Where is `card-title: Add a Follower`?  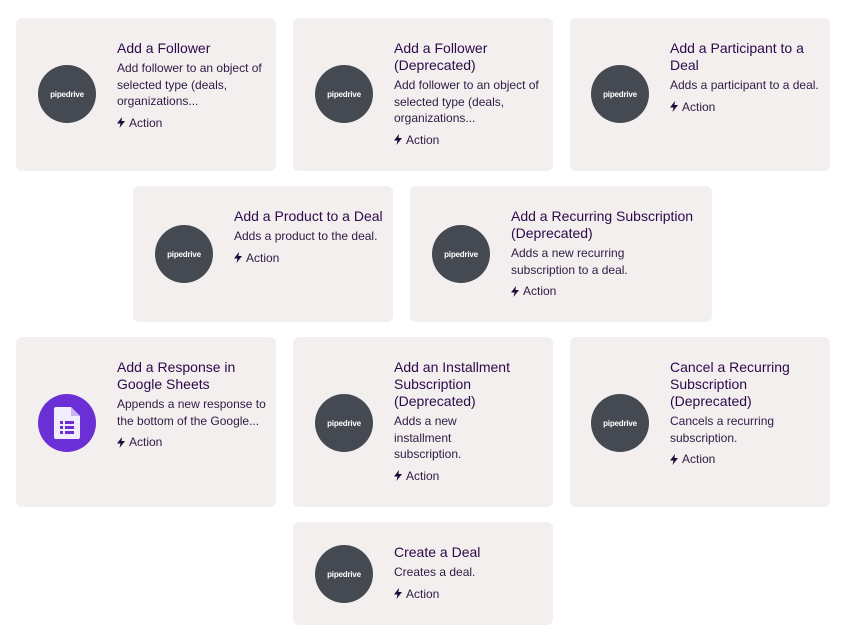
card-title: Add a Follower is located at coordinates (164, 48).